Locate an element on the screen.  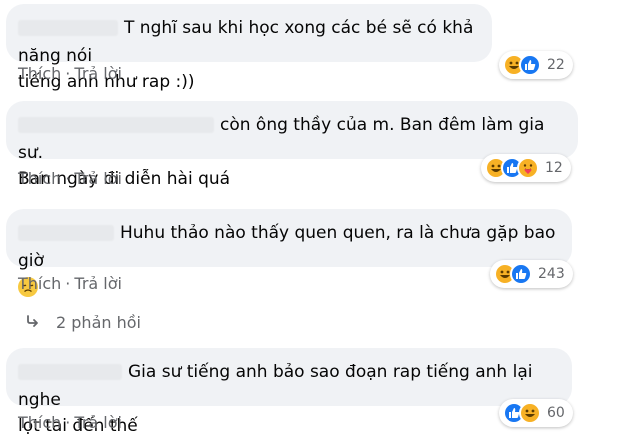
reaction-summary: 60 is located at coordinates (536, 413).